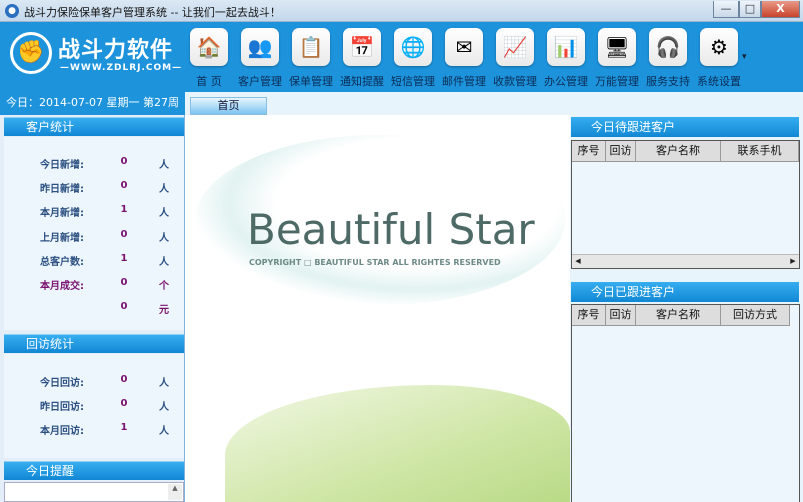  Describe the element at coordinates (793, 261) in the screenshot. I see `scroll-right-arrow: ▶` at that location.